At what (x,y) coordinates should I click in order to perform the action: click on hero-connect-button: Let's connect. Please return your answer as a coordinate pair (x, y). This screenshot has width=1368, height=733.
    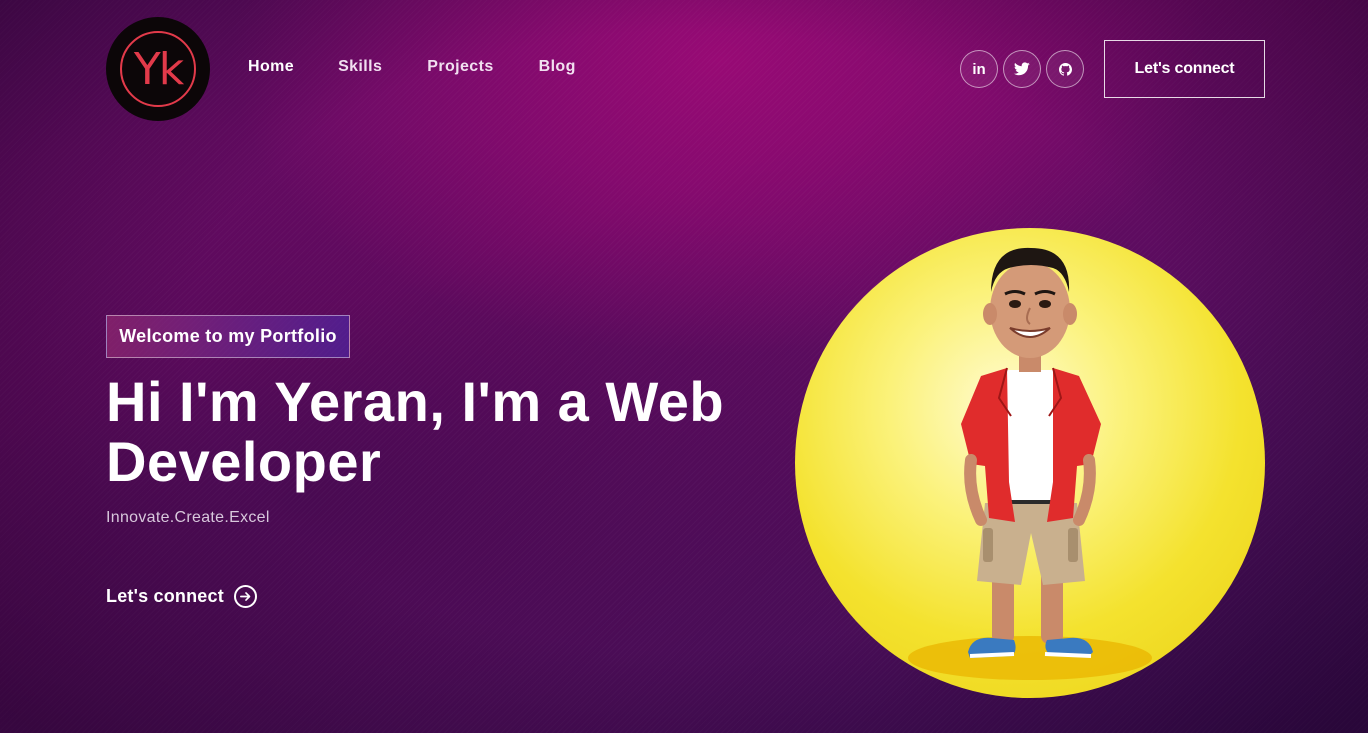
    Looking at the image, I should click on (181, 596).